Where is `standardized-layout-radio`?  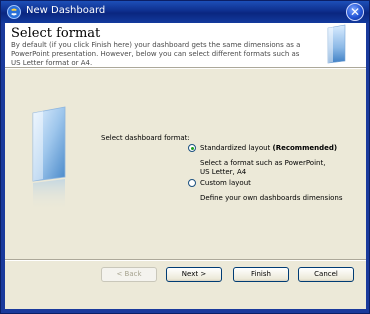 standardized-layout-radio is located at coordinates (192, 148).